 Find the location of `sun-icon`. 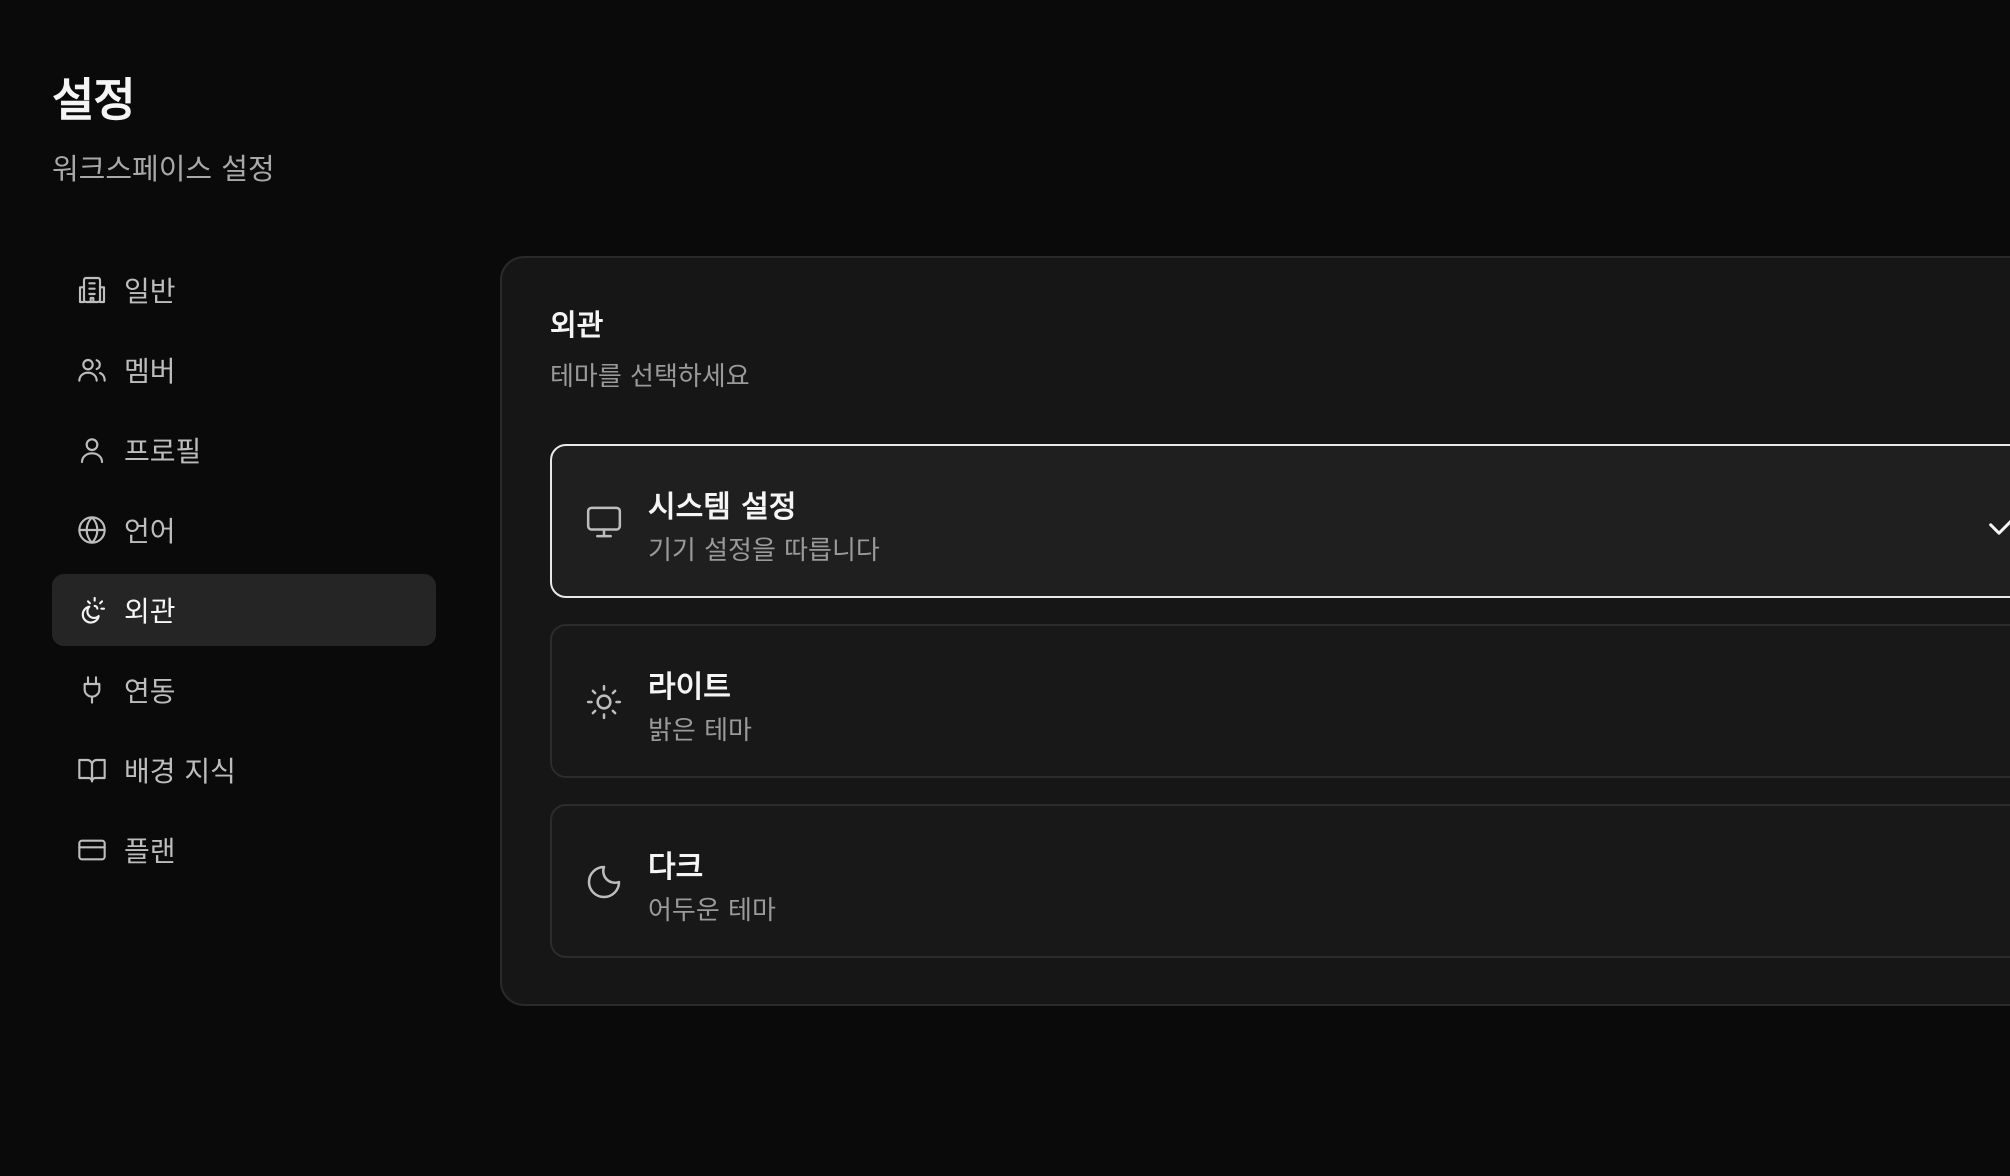

sun-icon is located at coordinates (604, 702).